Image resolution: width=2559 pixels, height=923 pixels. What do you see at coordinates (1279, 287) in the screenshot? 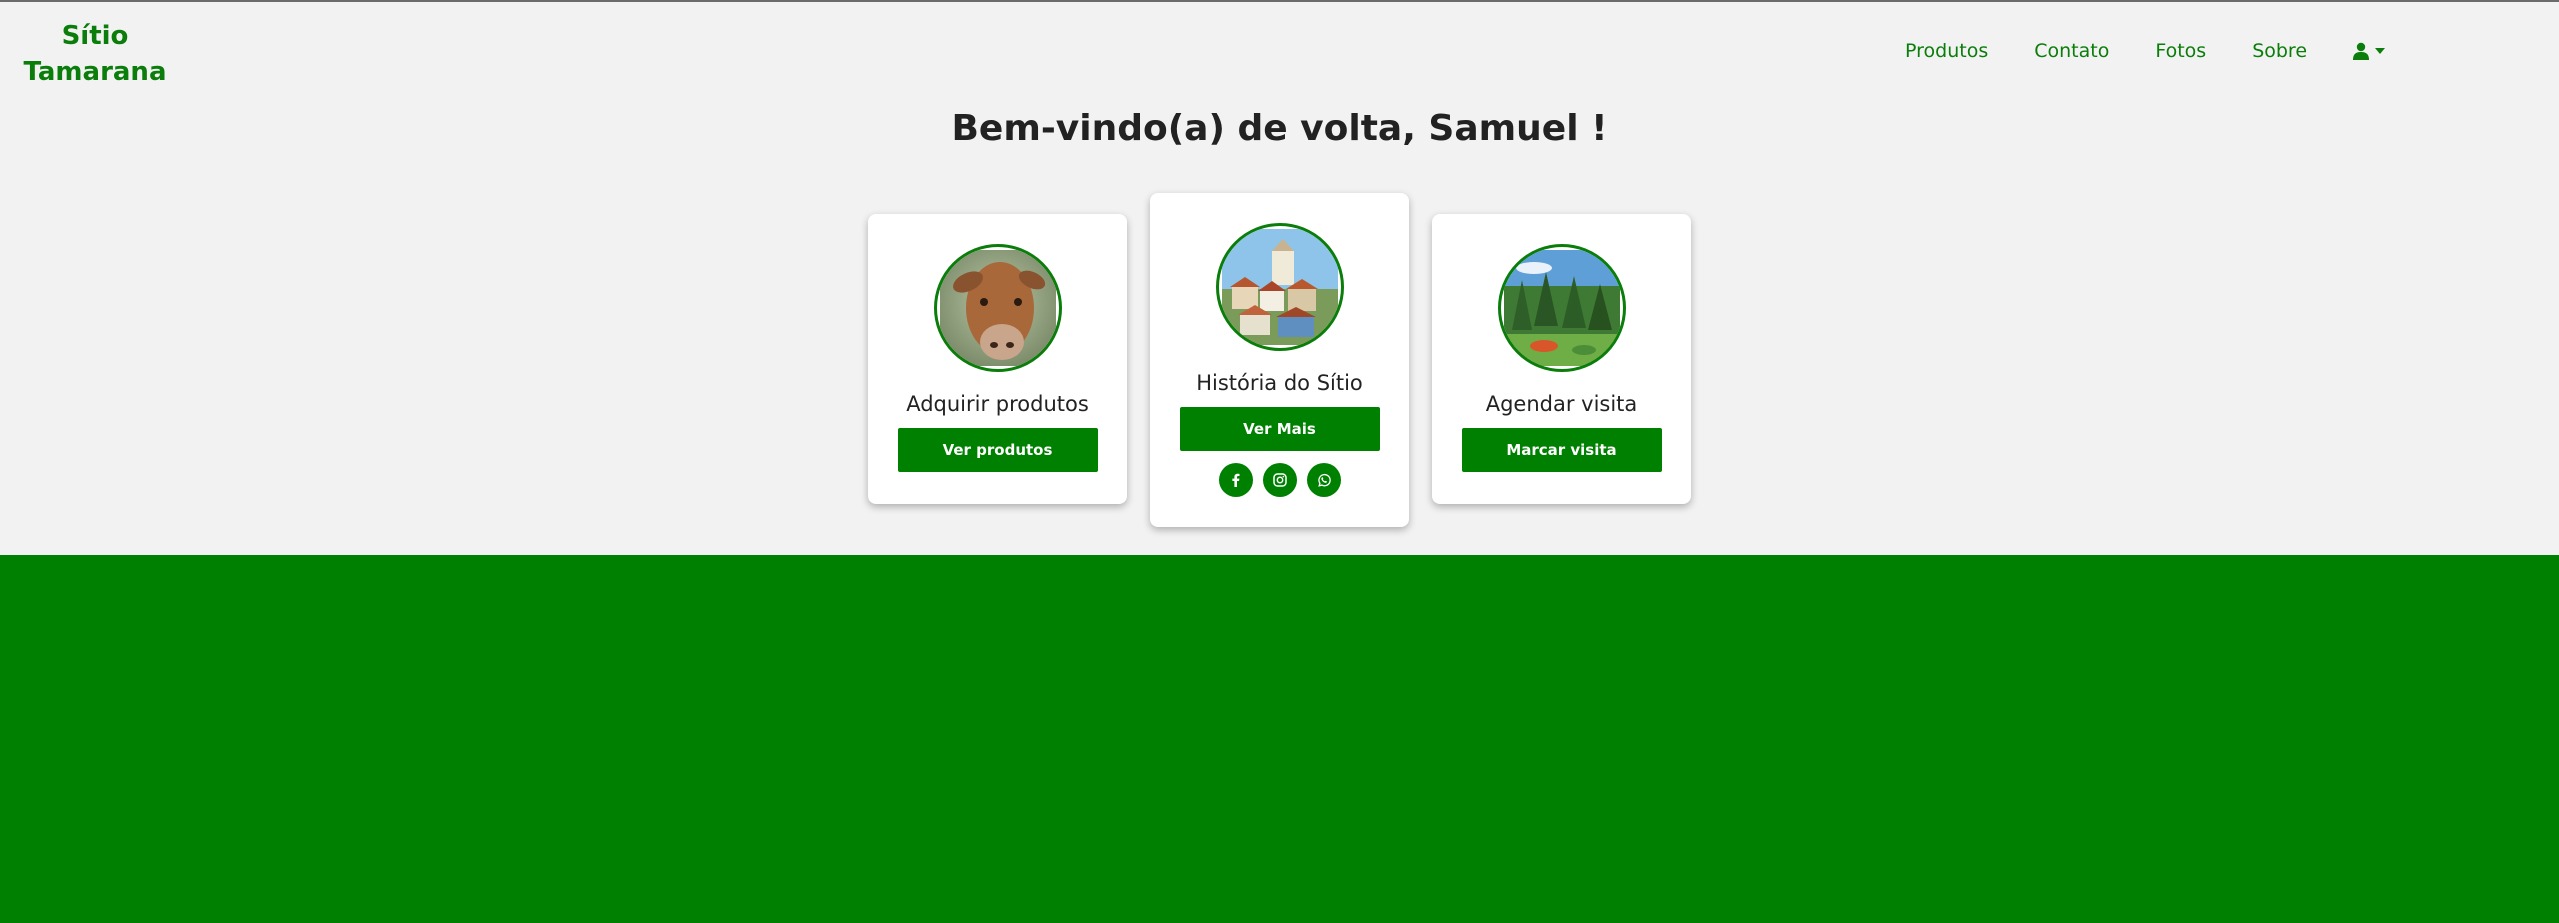
I see `town-photo` at bounding box center [1279, 287].